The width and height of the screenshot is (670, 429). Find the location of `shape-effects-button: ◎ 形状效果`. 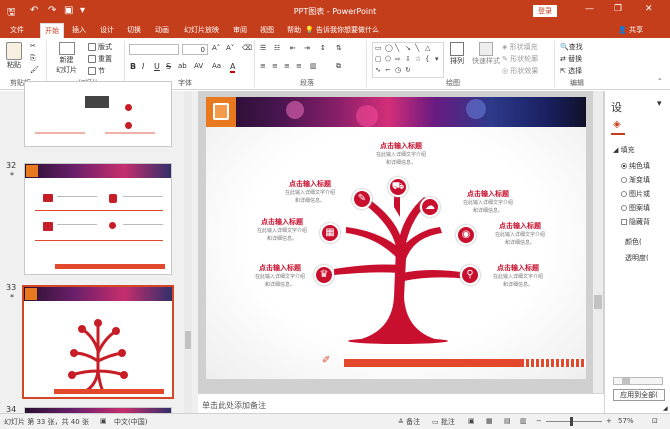

shape-effects-button: ◎ 形状效果 is located at coordinates (520, 71).